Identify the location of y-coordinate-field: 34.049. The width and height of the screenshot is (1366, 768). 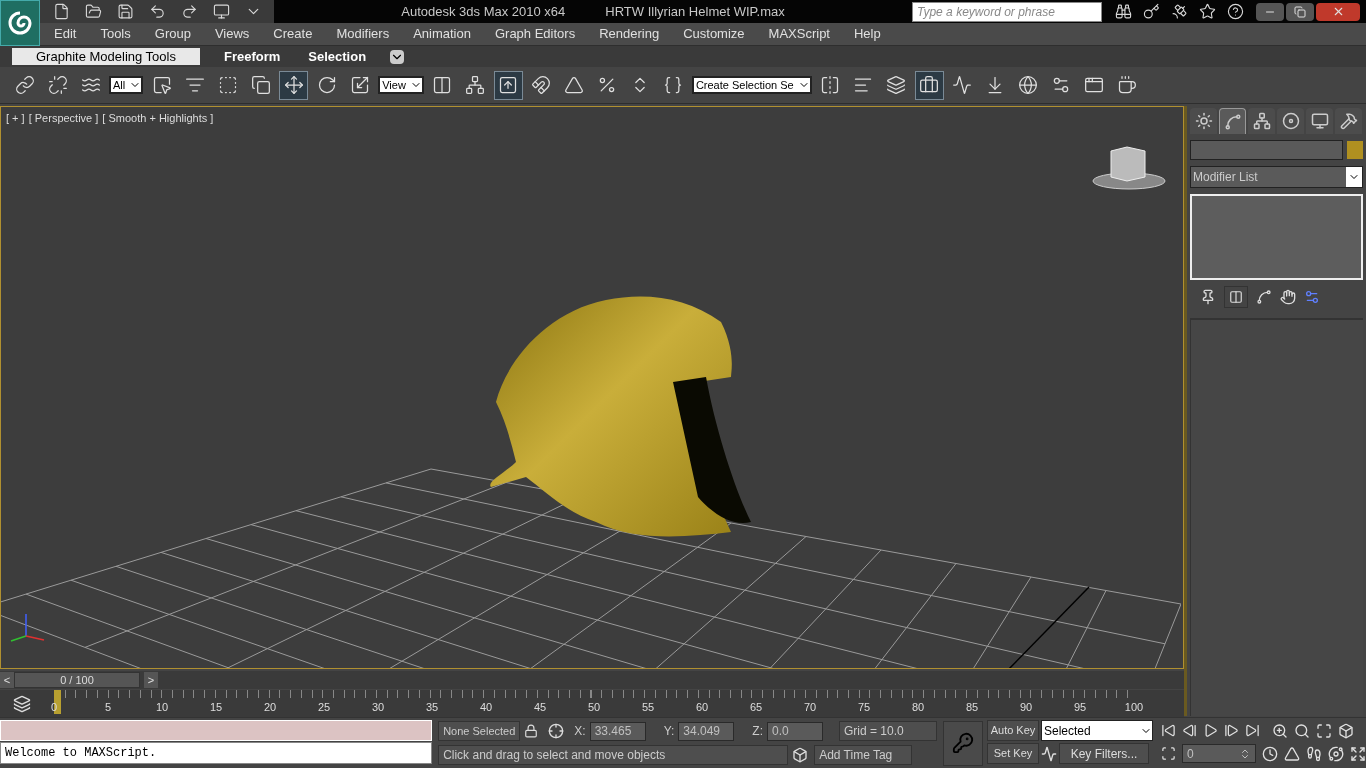
(706, 731).